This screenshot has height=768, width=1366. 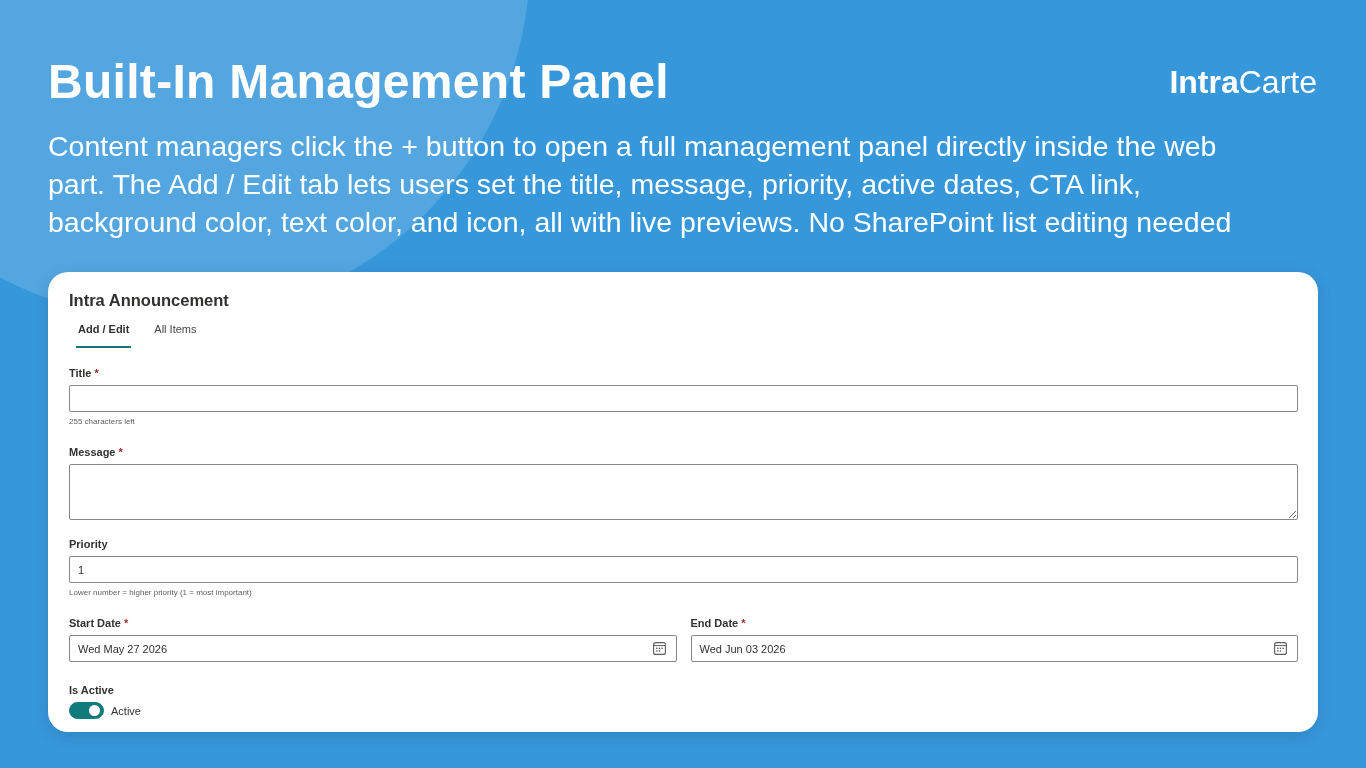 I want to click on field-hint: 255 characters left, so click(x=102, y=422).